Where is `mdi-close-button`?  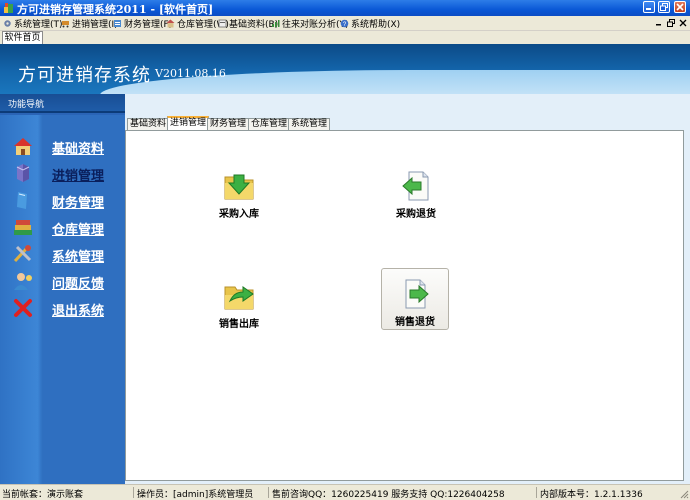 mdi-close-button is located at coordinates (682, 23).